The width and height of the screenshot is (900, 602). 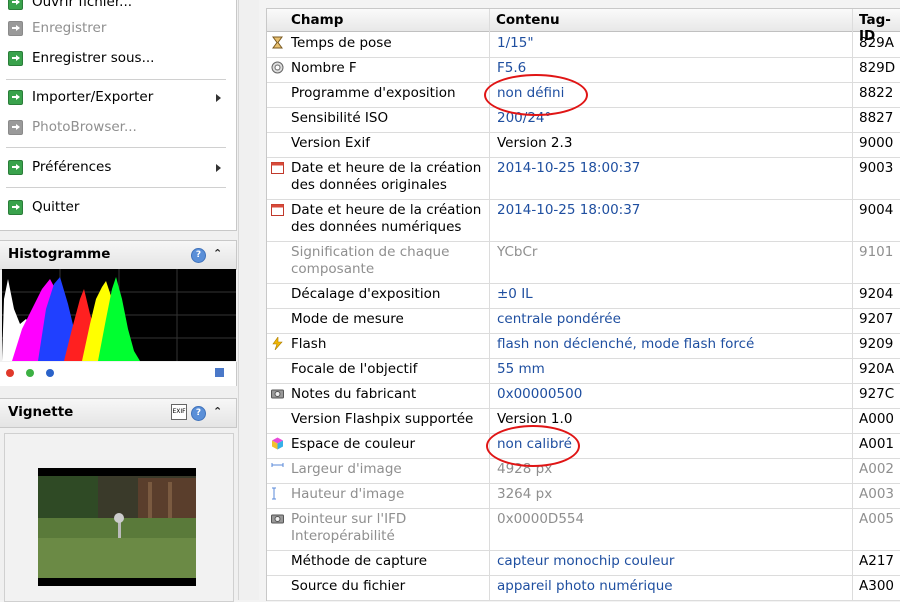 What do you see at coordinates (583, 70) in the screenshot?
I see `table-row: Nombre F F5.6 829D` at bounding box center [583, 70].